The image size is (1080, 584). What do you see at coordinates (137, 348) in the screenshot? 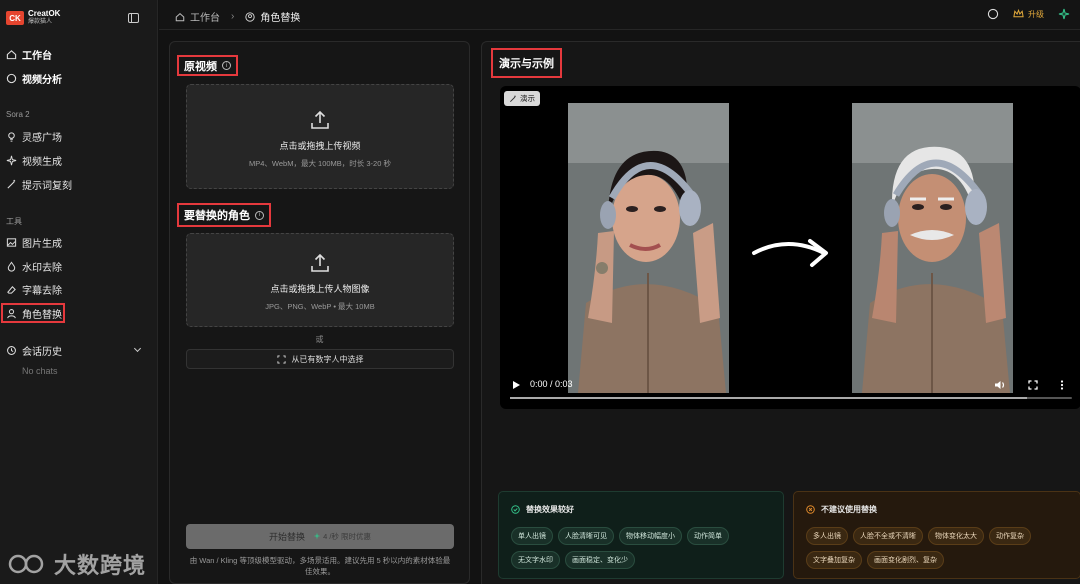
I see `chevron-down-icon` at bounding box center [137, 348].